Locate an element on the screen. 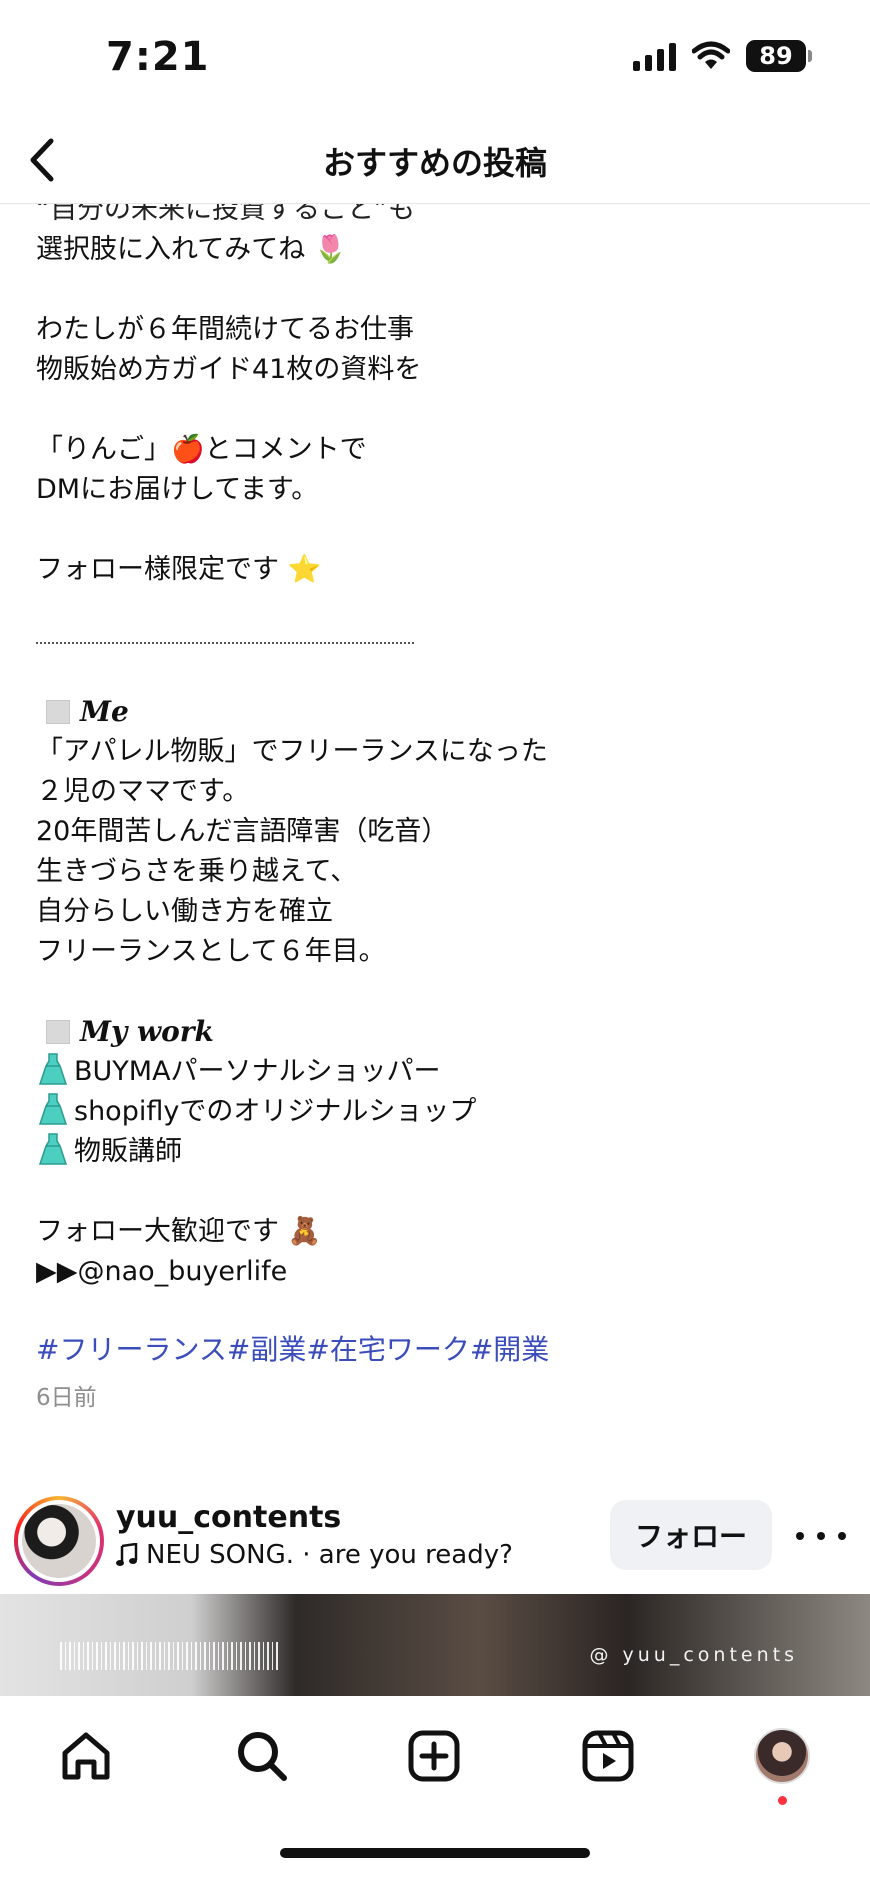 Image resolution: width=870 pixels, height=1882 pixels. status-icons: 89 is located at coordinates (722, 56).